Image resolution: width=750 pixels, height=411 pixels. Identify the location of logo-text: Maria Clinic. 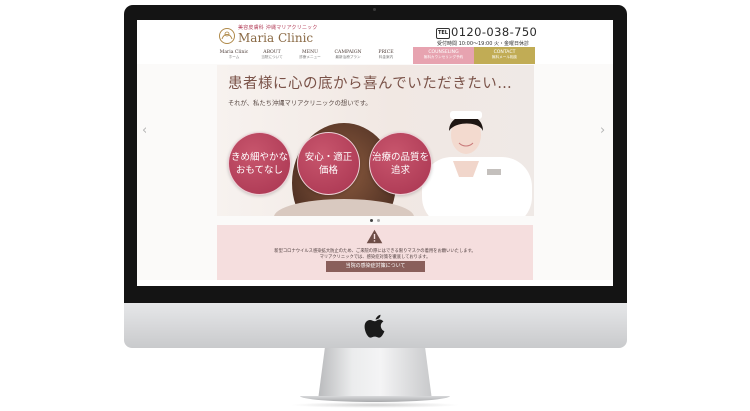
(275, 38).